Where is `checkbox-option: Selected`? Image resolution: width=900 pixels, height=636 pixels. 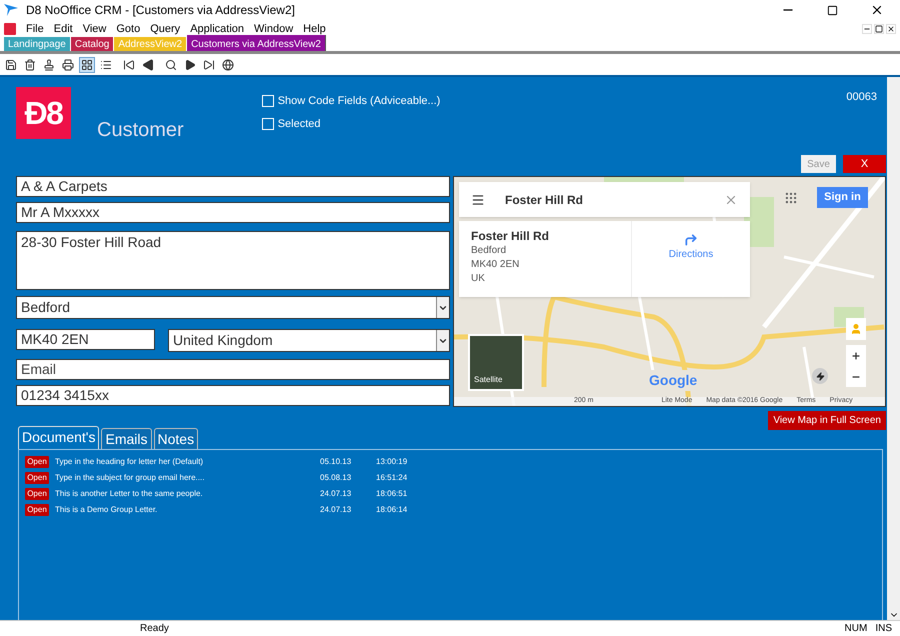
checkbox-option: Selected is located at coordinates (351, 124).